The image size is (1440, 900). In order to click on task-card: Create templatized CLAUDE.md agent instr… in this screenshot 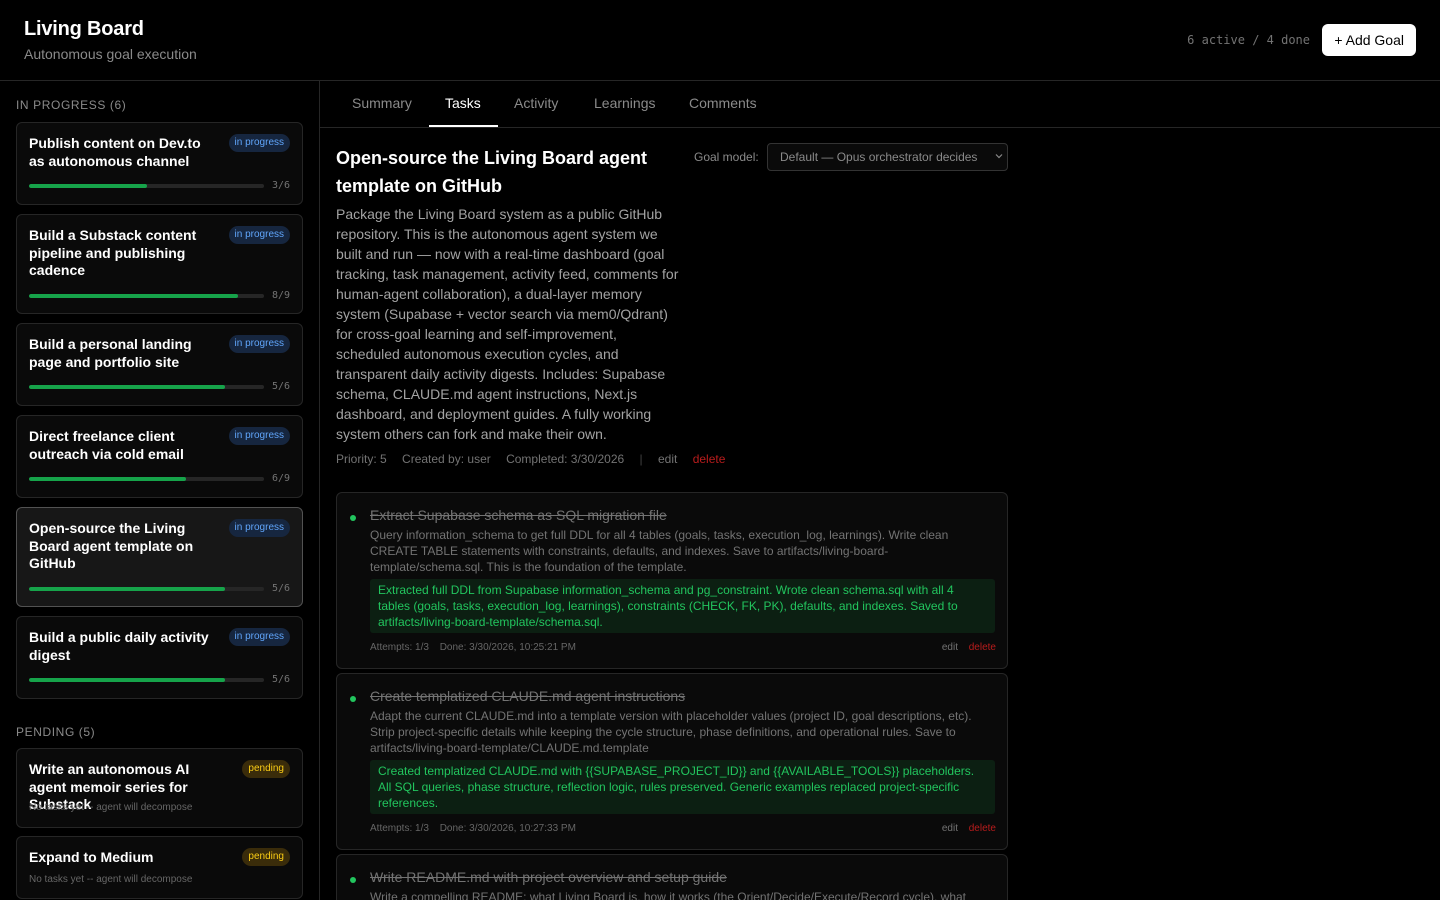, I will do `click(672, 761)`.